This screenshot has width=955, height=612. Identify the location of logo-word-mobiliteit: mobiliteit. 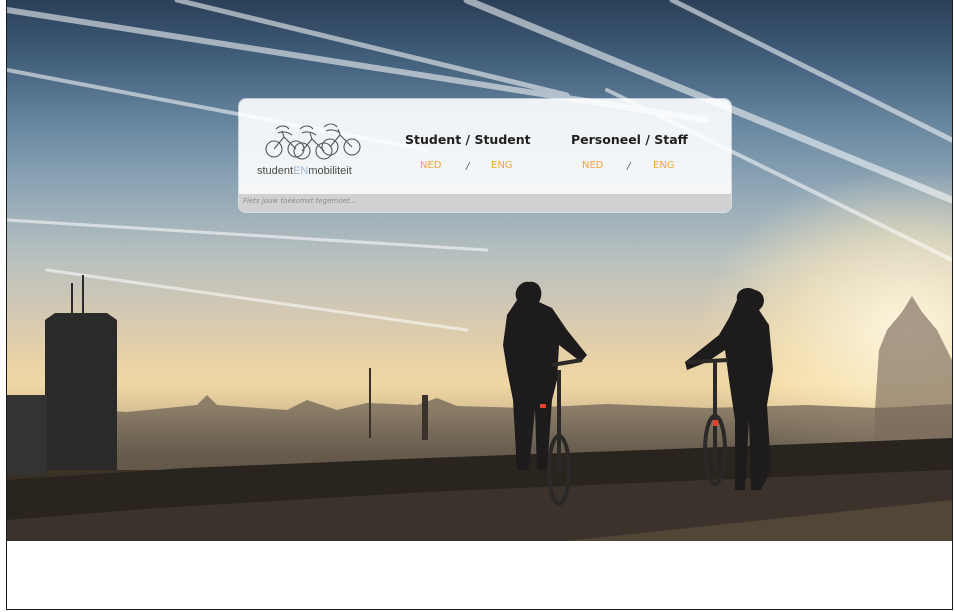
(330, 171).